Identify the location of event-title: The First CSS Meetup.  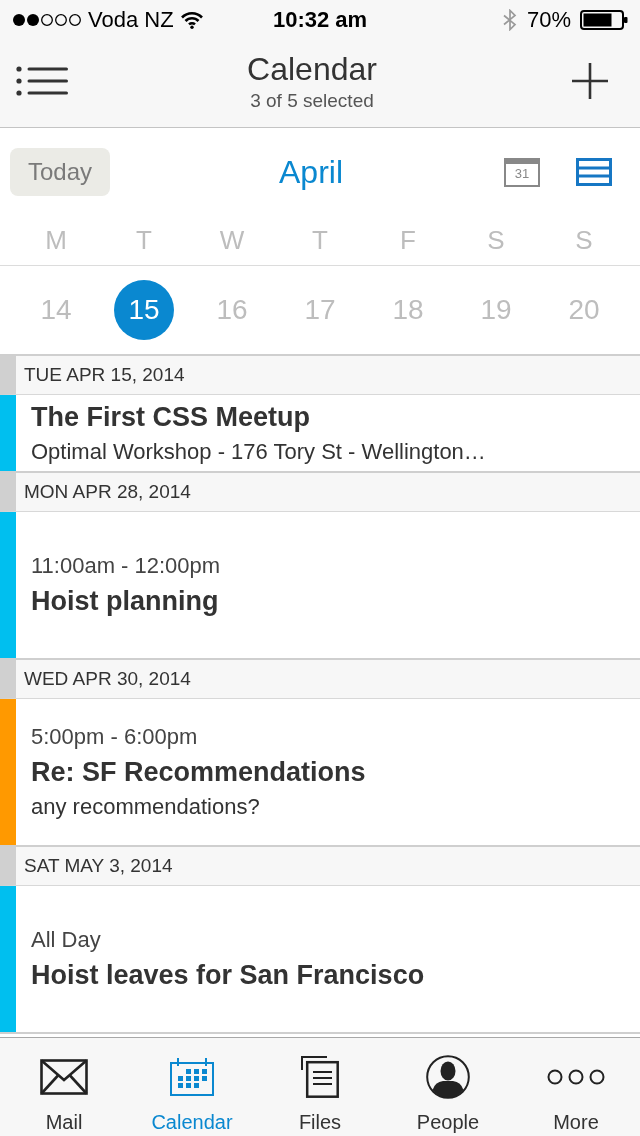
(171, 417).